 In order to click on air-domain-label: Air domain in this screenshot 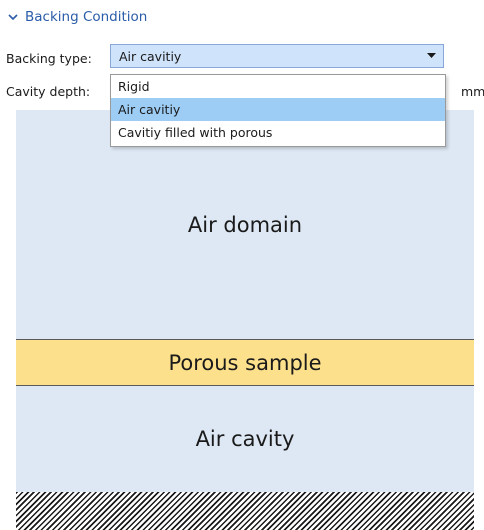, I will do `click(245, 224)`.